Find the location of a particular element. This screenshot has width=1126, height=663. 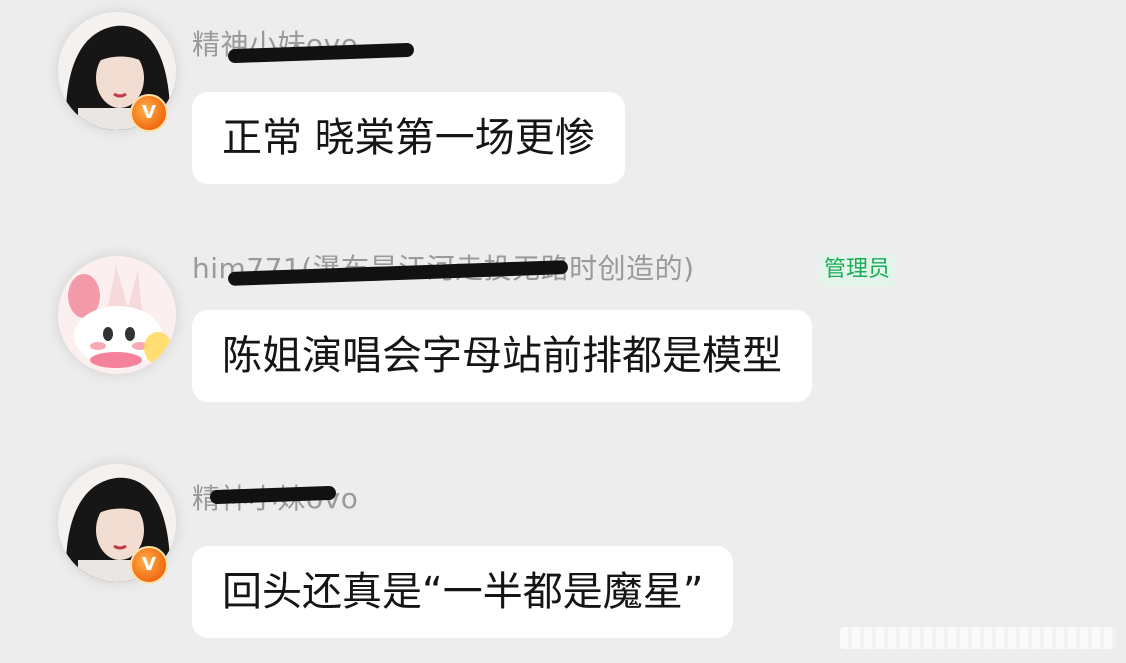

message-bubble: 回头还真是“一半都是魔星” is located at coordinates (463, 592).